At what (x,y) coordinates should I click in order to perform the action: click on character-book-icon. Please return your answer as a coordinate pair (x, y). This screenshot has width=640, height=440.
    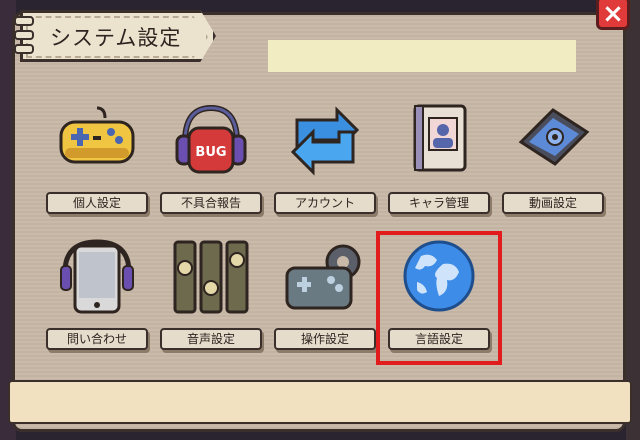
    Looking at the image, I should click on (439, 141).